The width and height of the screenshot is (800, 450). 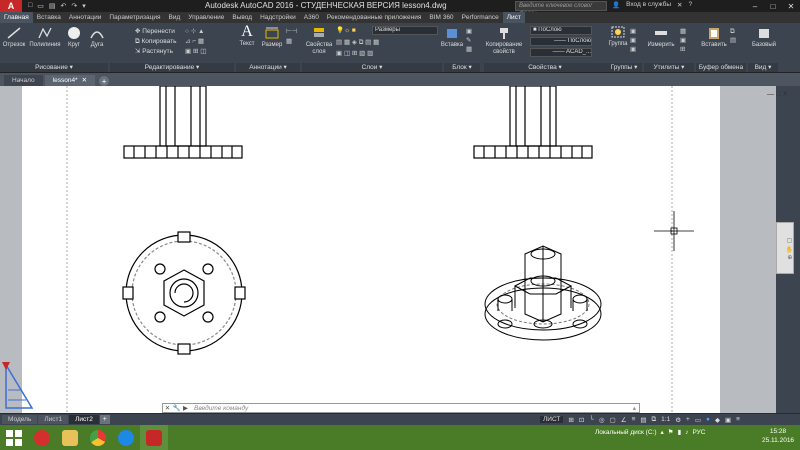 What do you see at coordinates (63, 6) in the screenshot?
I see `undo-icon: ↶` at bounding box center [63, 6].